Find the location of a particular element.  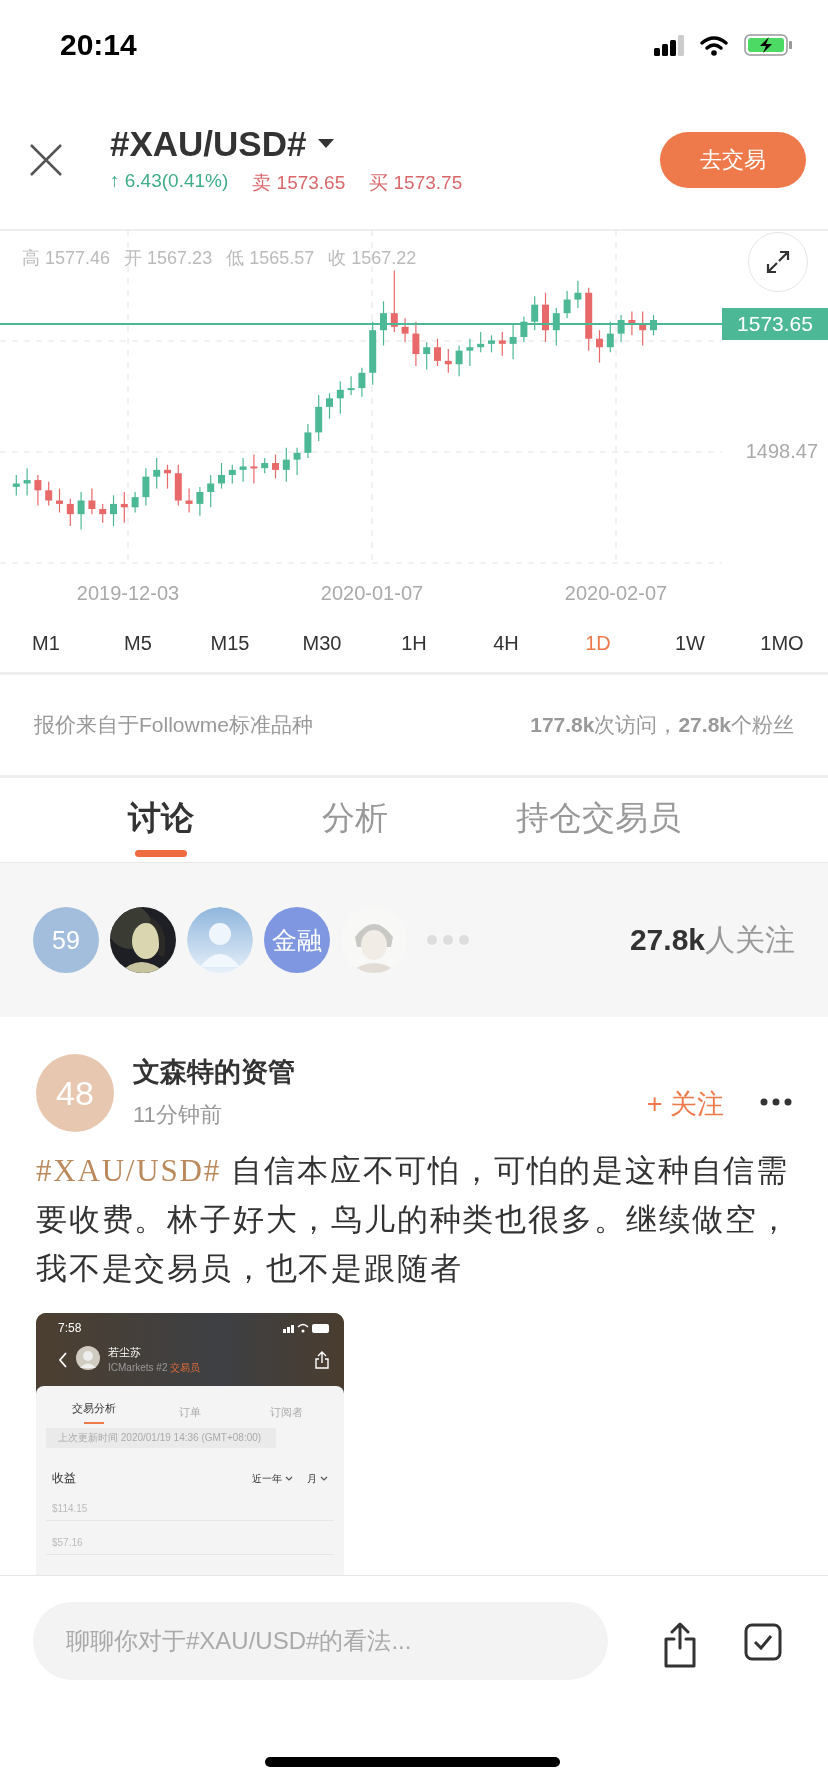

timeframe-tab: 1W is located at coordinates (690, 643).